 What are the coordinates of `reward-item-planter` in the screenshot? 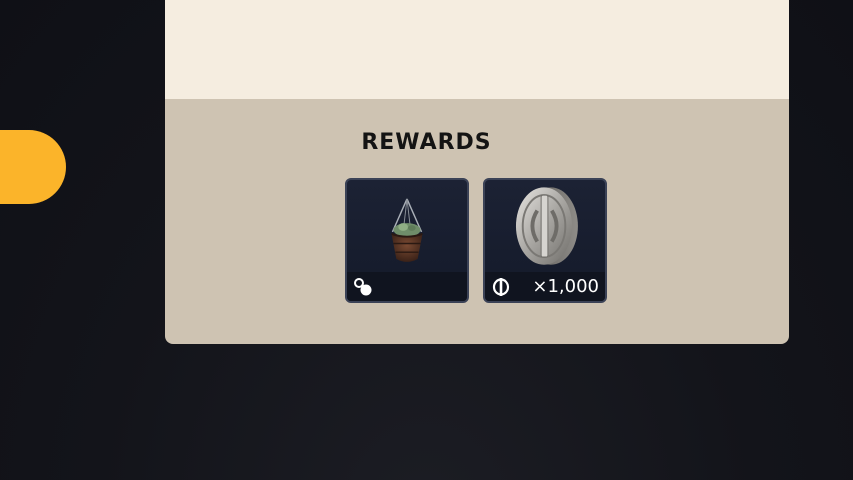 It's located at (407, 240).